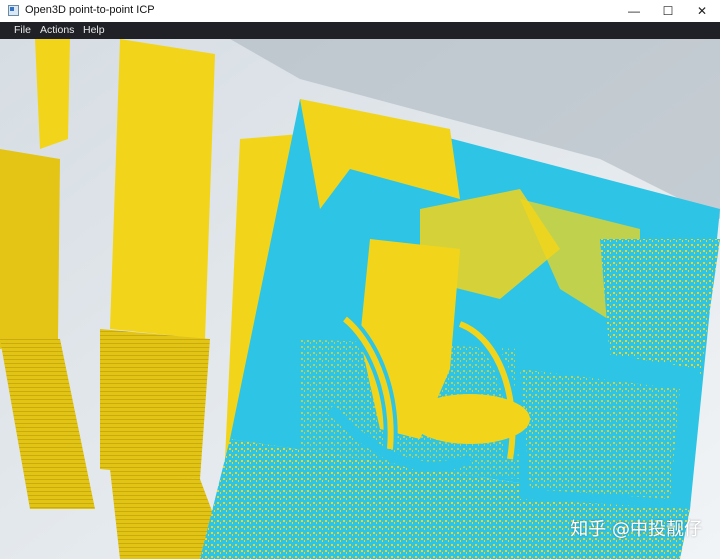  What do you see at coordinates (360, 11) in the screenshot?
I see `title-bar: Open3D point-to-point ICP — ☐ ✕` at bounding box center [360, 11].